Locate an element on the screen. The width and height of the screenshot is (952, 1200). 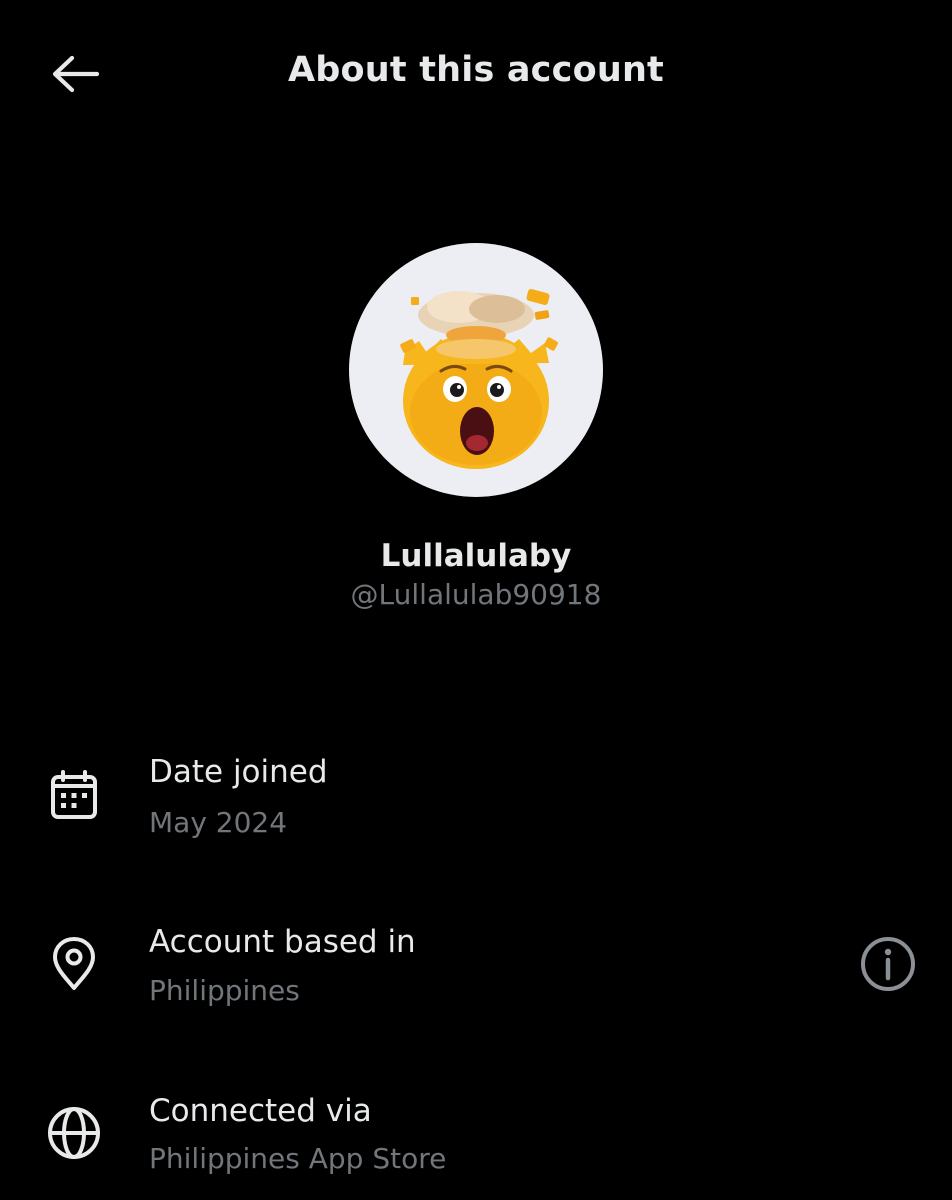
avatar is located at coordinates (476, 370).